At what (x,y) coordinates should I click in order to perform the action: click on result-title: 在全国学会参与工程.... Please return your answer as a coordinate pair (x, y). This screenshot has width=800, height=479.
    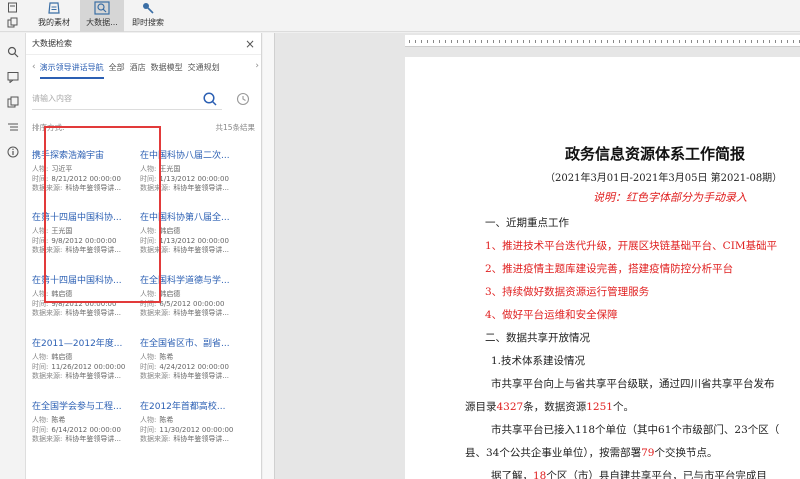
    Looking at the image, I should click on (87, 407).